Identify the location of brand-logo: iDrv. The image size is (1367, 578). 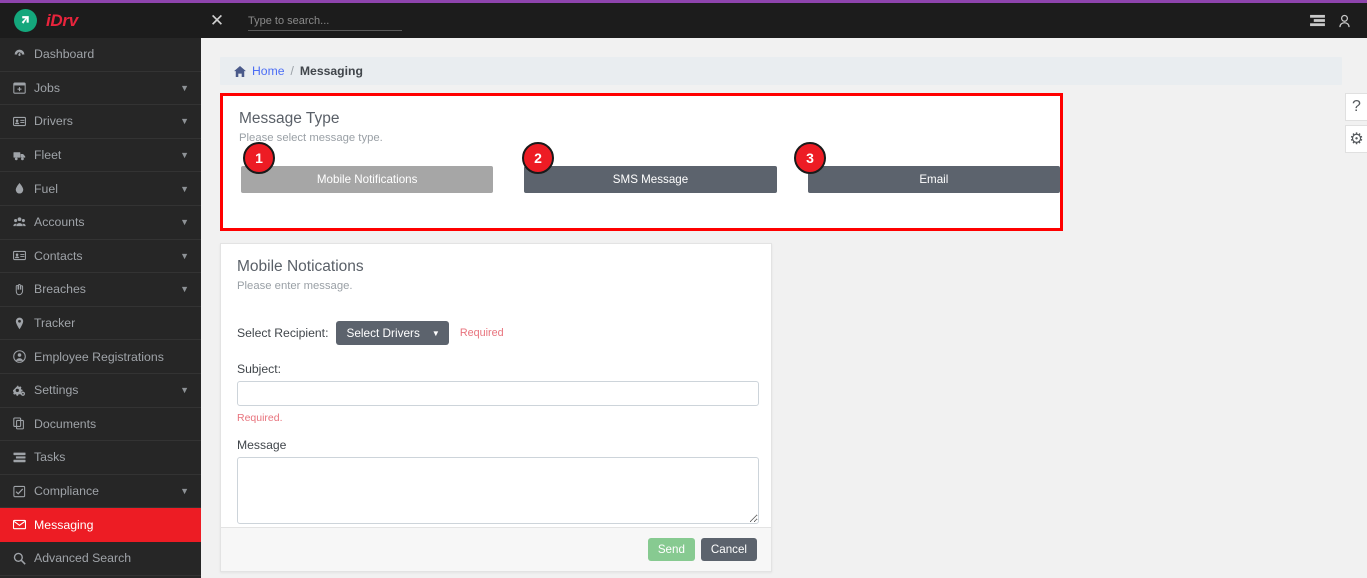
(100, 20).